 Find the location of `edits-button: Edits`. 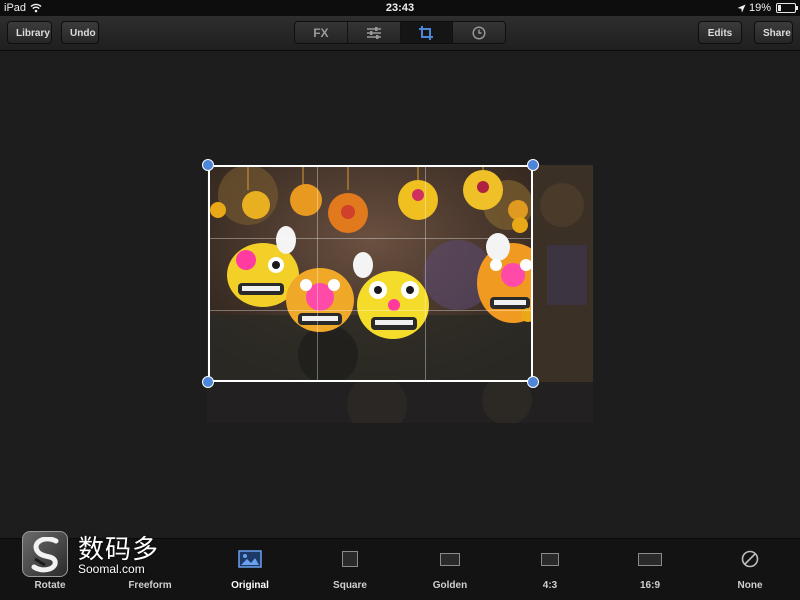

edits-button: Edits is located at coordinates (720, 32).